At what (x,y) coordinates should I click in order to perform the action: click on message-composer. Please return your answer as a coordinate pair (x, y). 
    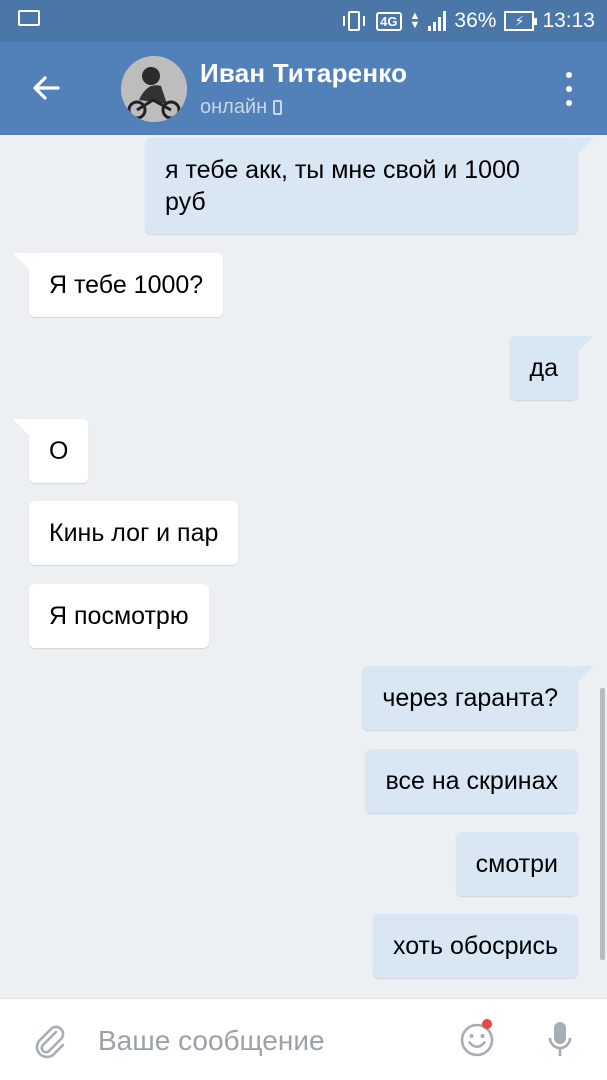
    Looking at the image, I should click on (303, 1039).